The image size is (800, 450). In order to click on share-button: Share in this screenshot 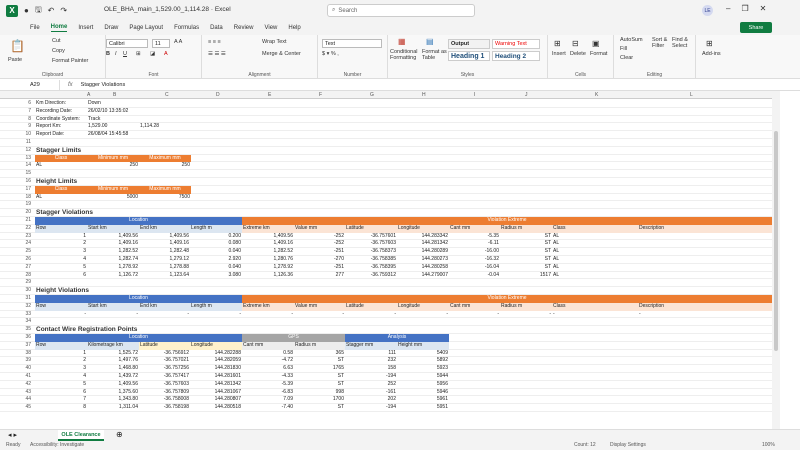, I will do `click(756, 27)`.